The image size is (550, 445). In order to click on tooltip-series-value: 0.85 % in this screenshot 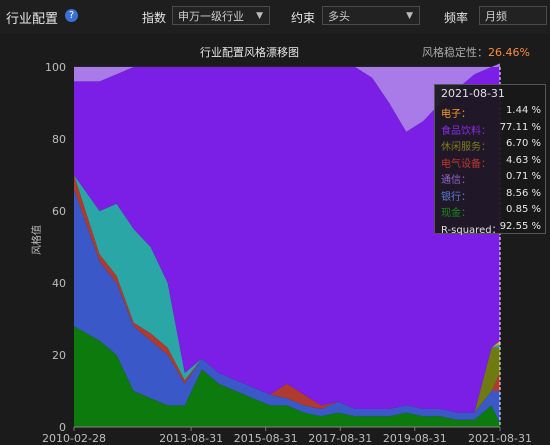, I will do `click(523, 209)`.